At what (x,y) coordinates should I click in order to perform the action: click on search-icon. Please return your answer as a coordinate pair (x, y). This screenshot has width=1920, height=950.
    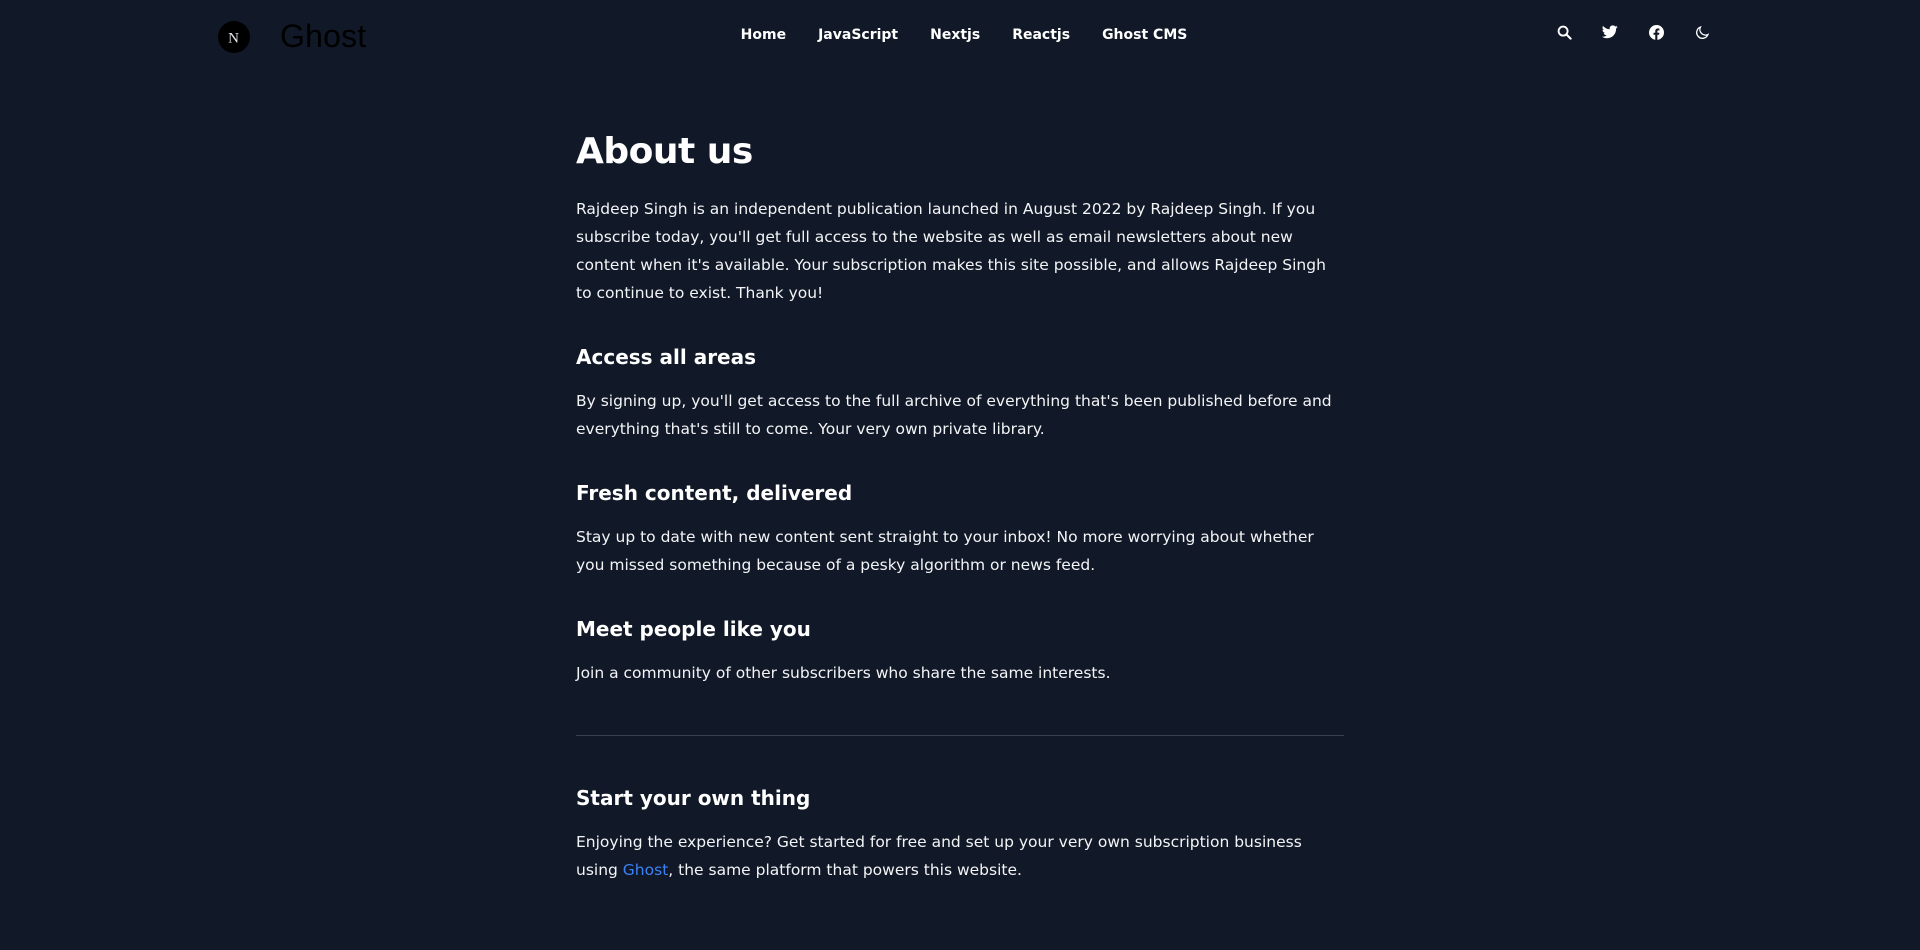
    Looking at the image, I should click on (1564, 32).